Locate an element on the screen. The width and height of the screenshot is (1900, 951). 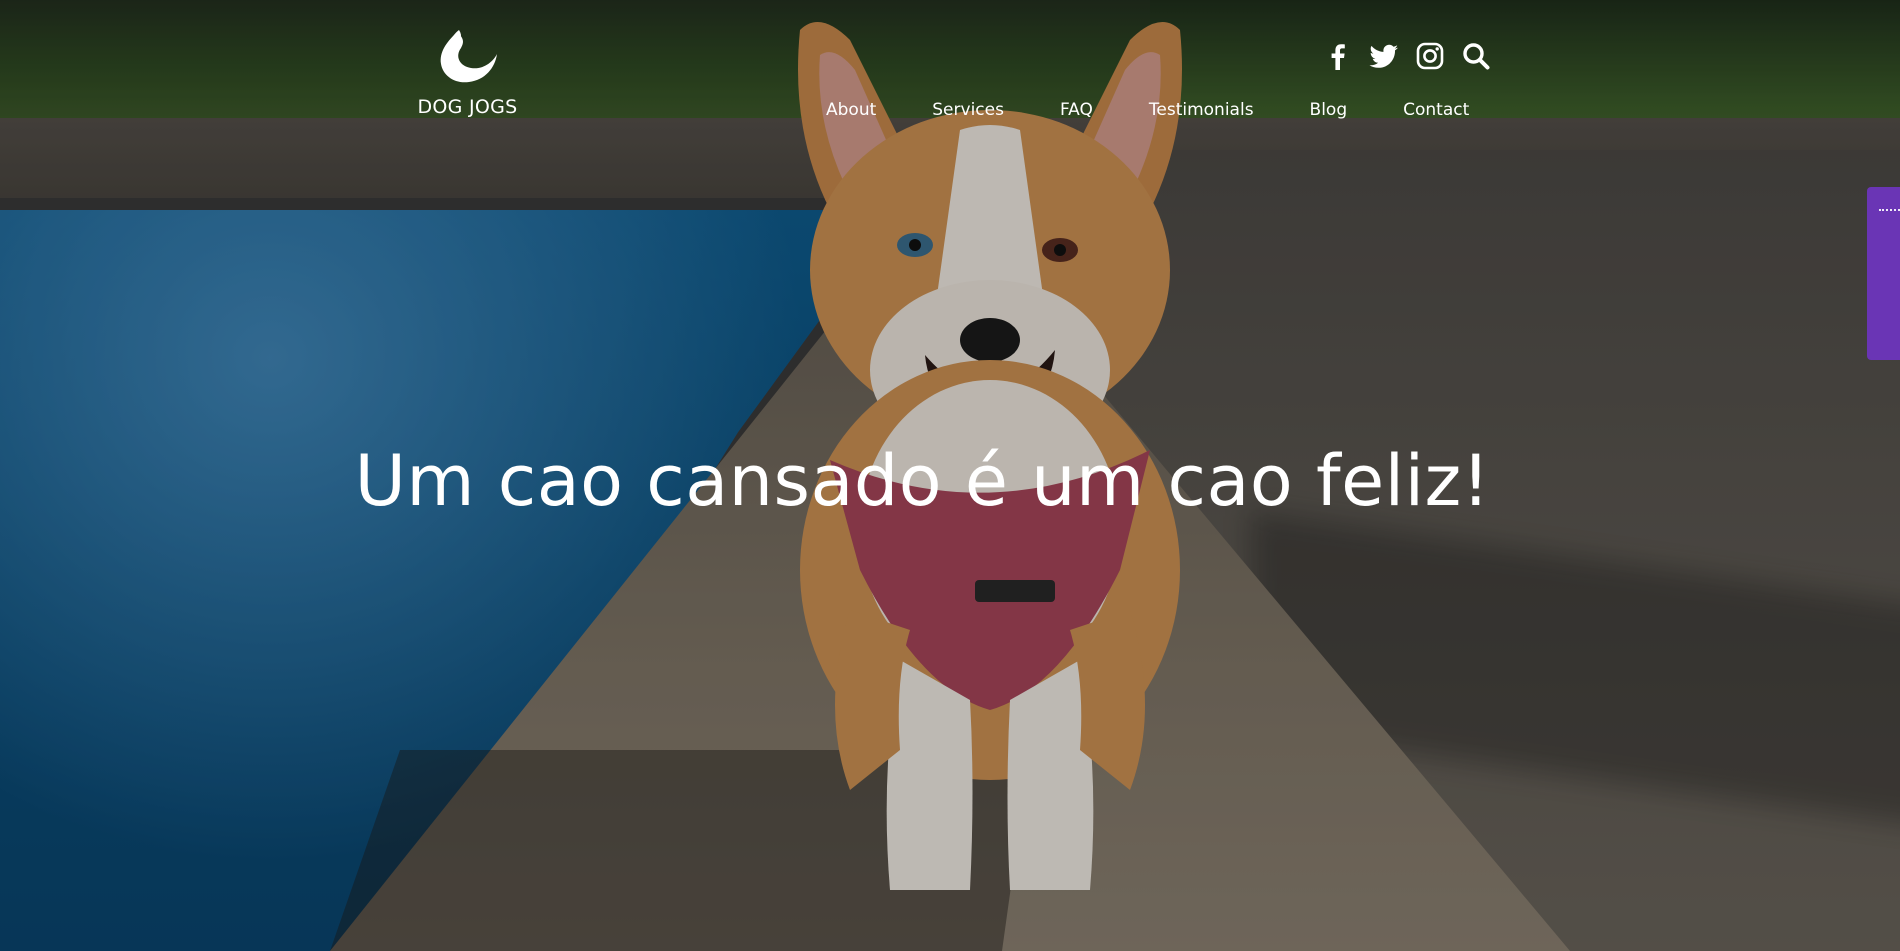
brand-logo: DOG JOGS is located at coordinates (467, 73).